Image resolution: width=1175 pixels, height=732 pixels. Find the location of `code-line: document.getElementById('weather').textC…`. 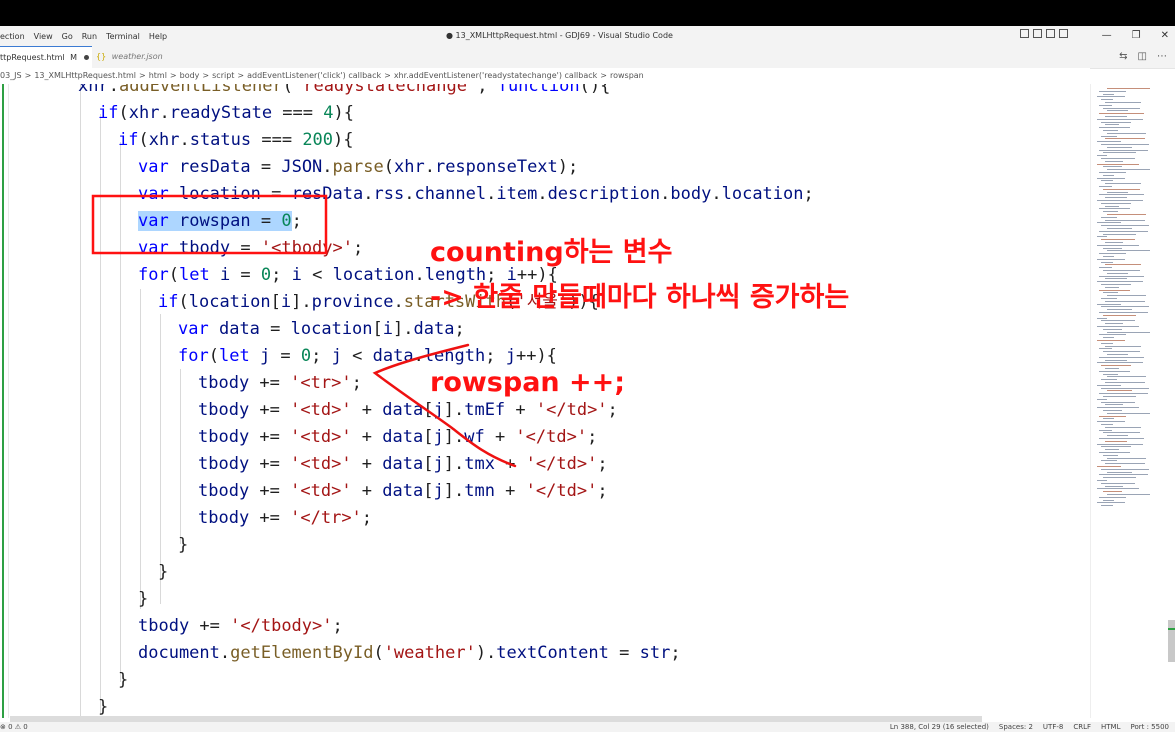

code-line: document.getElementById('weather').textC… is located at coordinates (409, 653).